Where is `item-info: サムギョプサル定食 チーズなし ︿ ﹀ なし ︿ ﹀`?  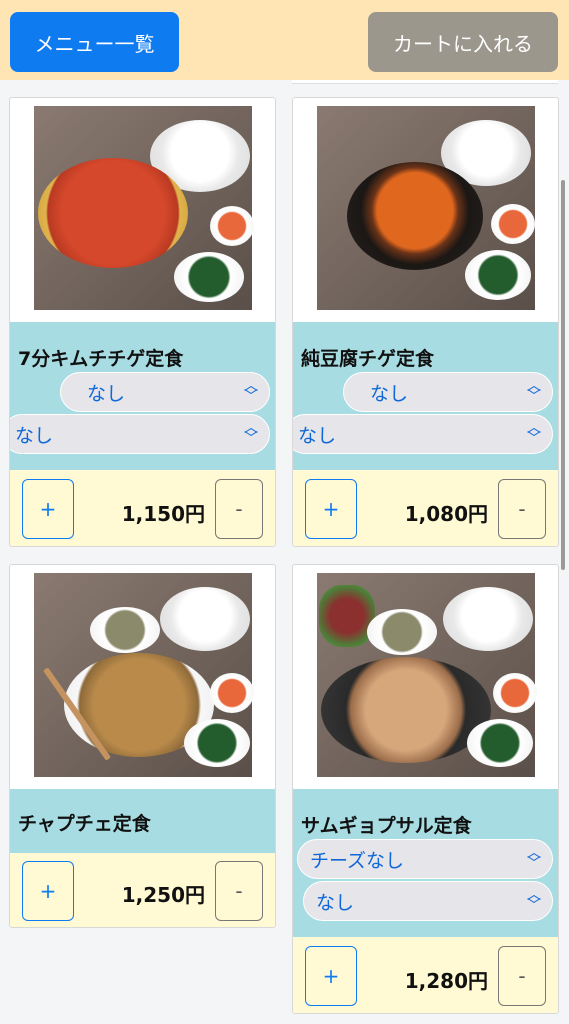 item-info: サムギョプサル定食 チーズなし ︿ ﹀ なし ︿ ﹀ is located at coordinates (425, 863).